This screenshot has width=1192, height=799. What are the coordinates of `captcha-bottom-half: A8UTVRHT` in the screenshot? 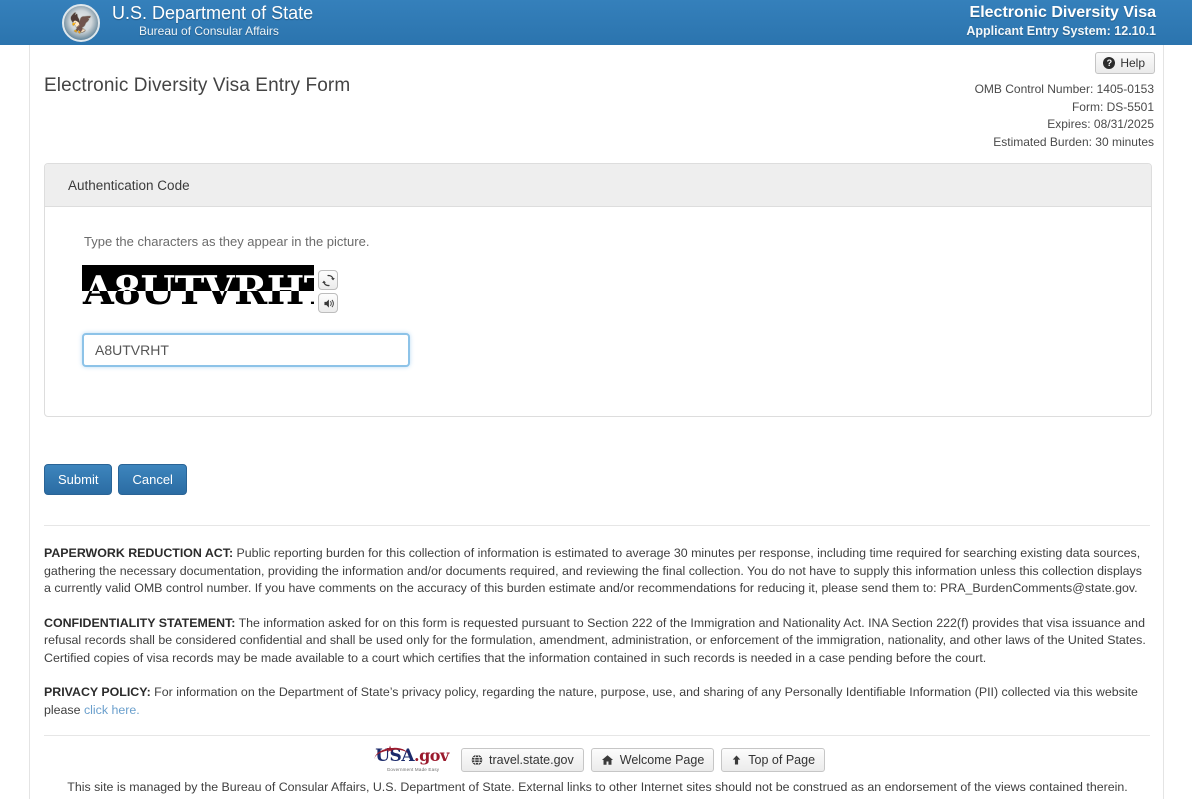 It's located at (198, 304).